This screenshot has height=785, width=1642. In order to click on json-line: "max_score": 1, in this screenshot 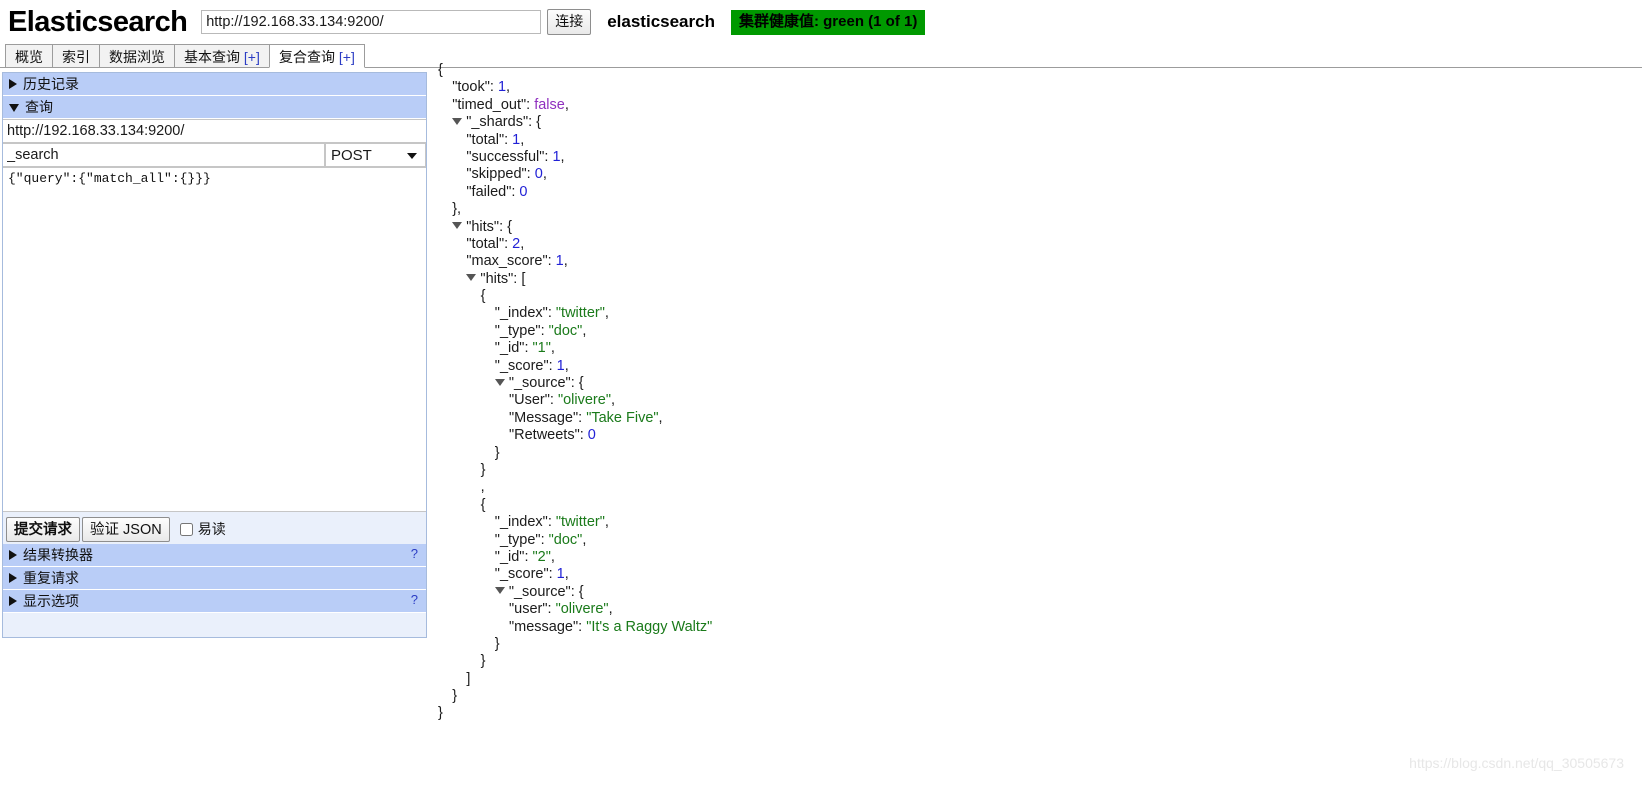, I will do `click(1032, 261)`.